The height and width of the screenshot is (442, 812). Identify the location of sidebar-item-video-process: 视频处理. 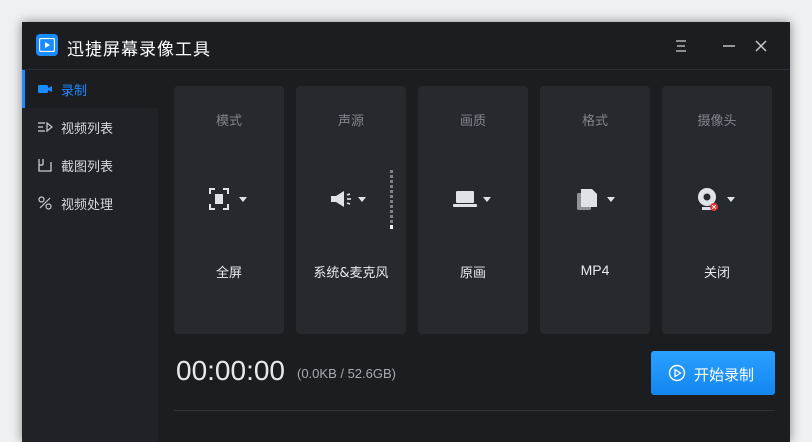
(90, 203).